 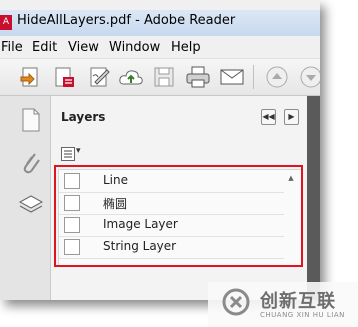 I want to click on toolbar, so click(x=160, y=77).